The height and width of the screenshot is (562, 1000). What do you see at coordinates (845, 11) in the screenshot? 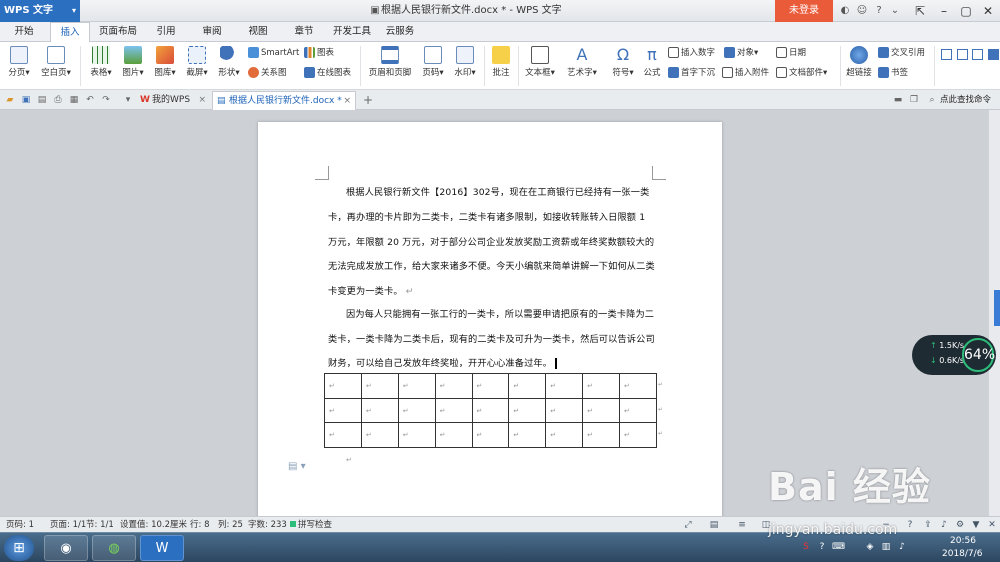
I see `skin-icon: ◐` at bounding box center [845, 11].